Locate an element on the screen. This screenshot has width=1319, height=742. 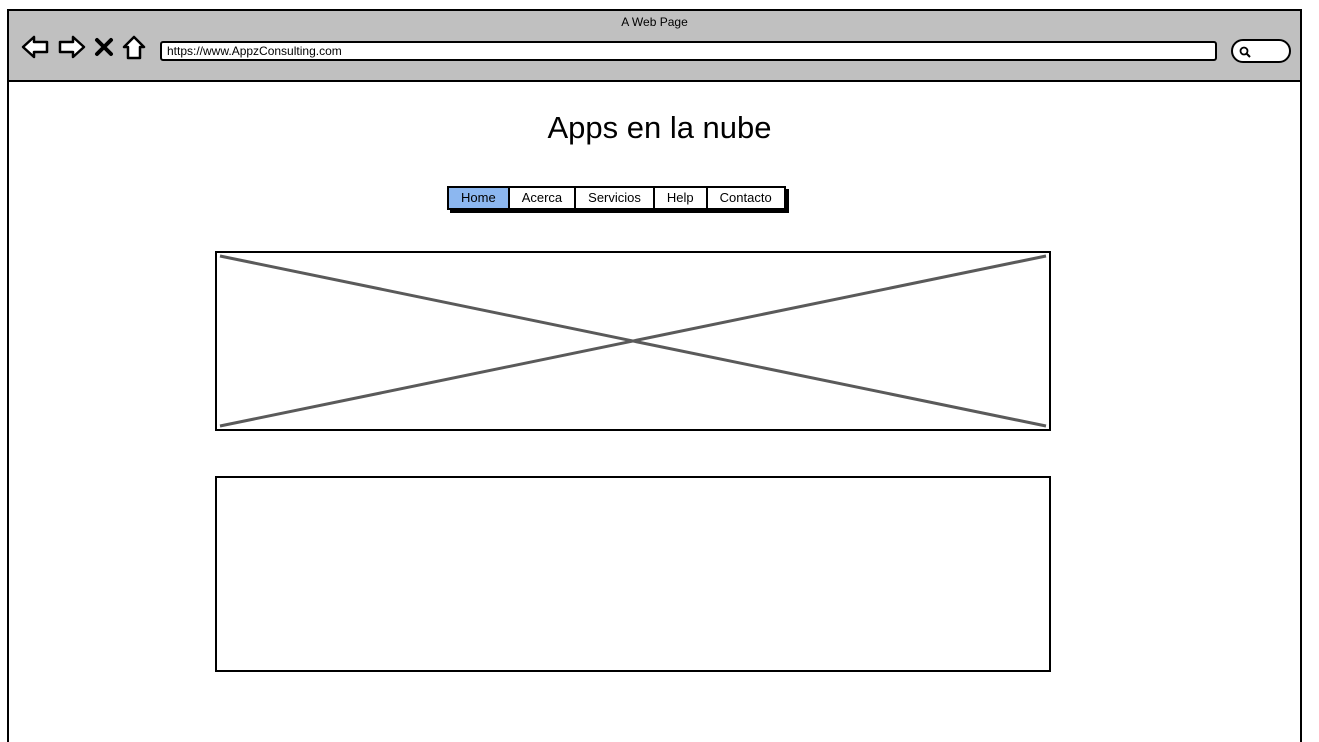
placeholder-cross-icon is located at coordinates (633, 341).